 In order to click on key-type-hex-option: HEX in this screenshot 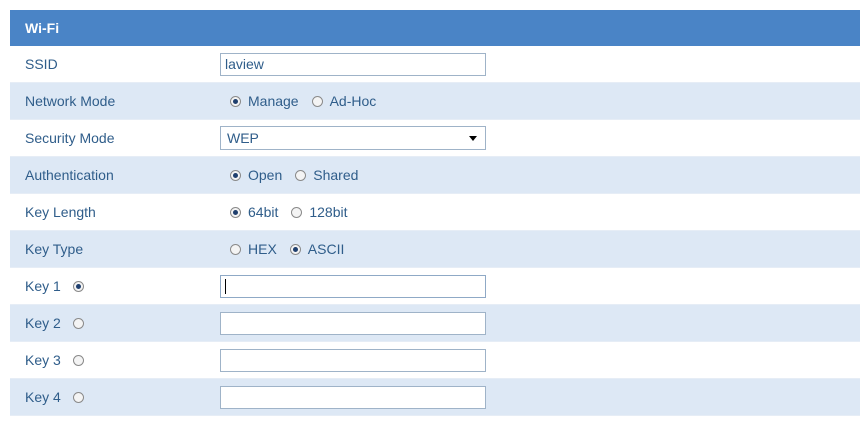, I will do `click(253, 249)`.